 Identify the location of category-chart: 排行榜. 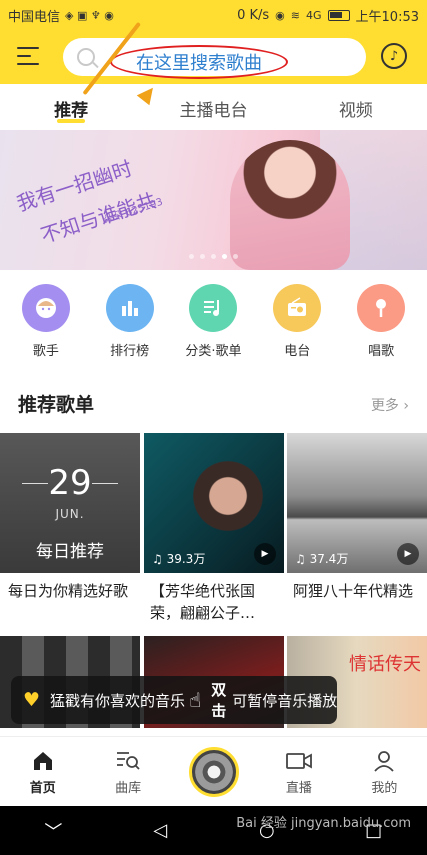
(130, 324).